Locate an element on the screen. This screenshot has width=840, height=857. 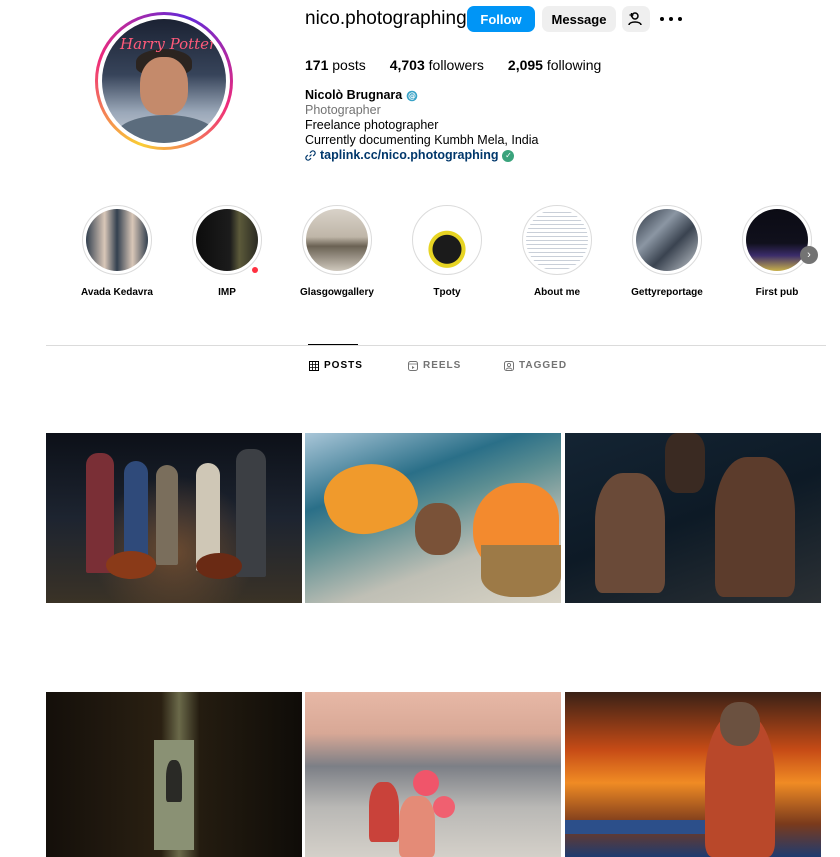
post-thumbnail-sulfur-miner is located at coordinates (433, 518).